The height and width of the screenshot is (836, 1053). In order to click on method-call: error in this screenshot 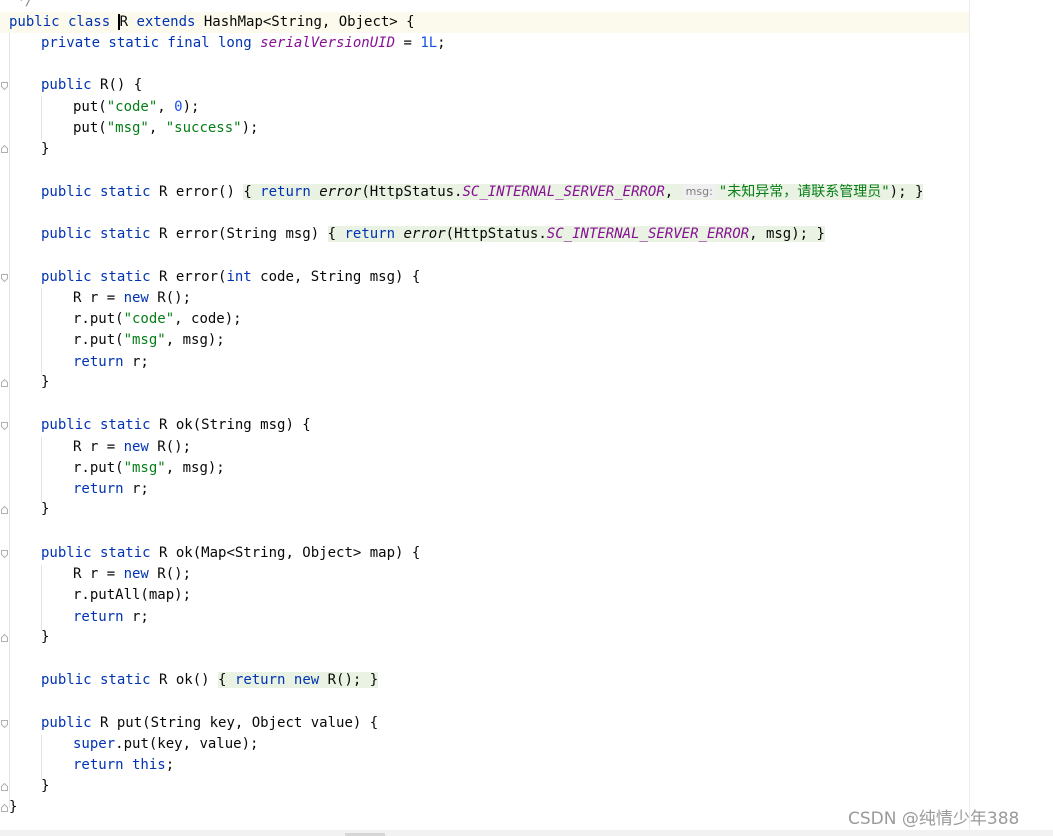, I will do `click(340, 192)`.